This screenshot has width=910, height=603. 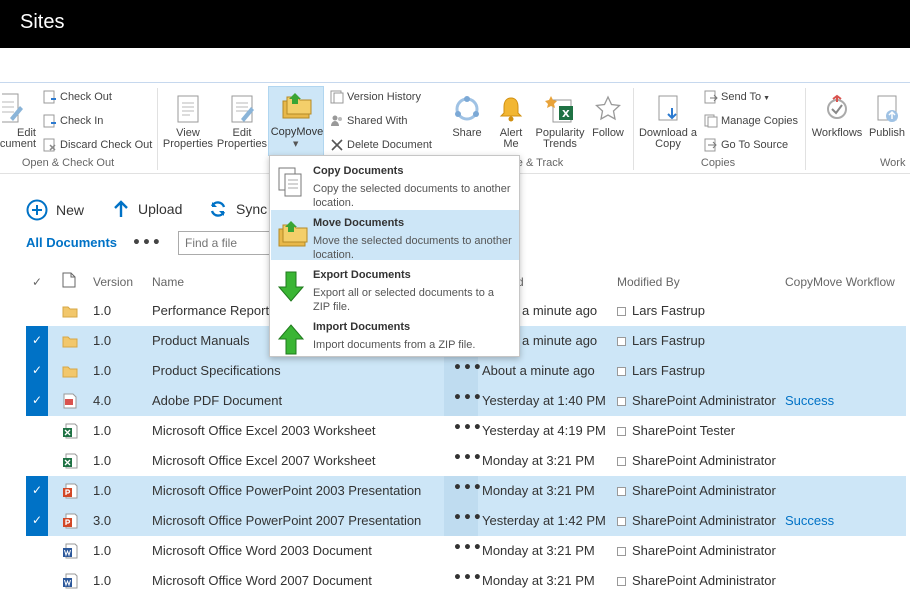 I want to click on column-copymove-workflow: CopyMove Workflow, so click(x=840, y=282).